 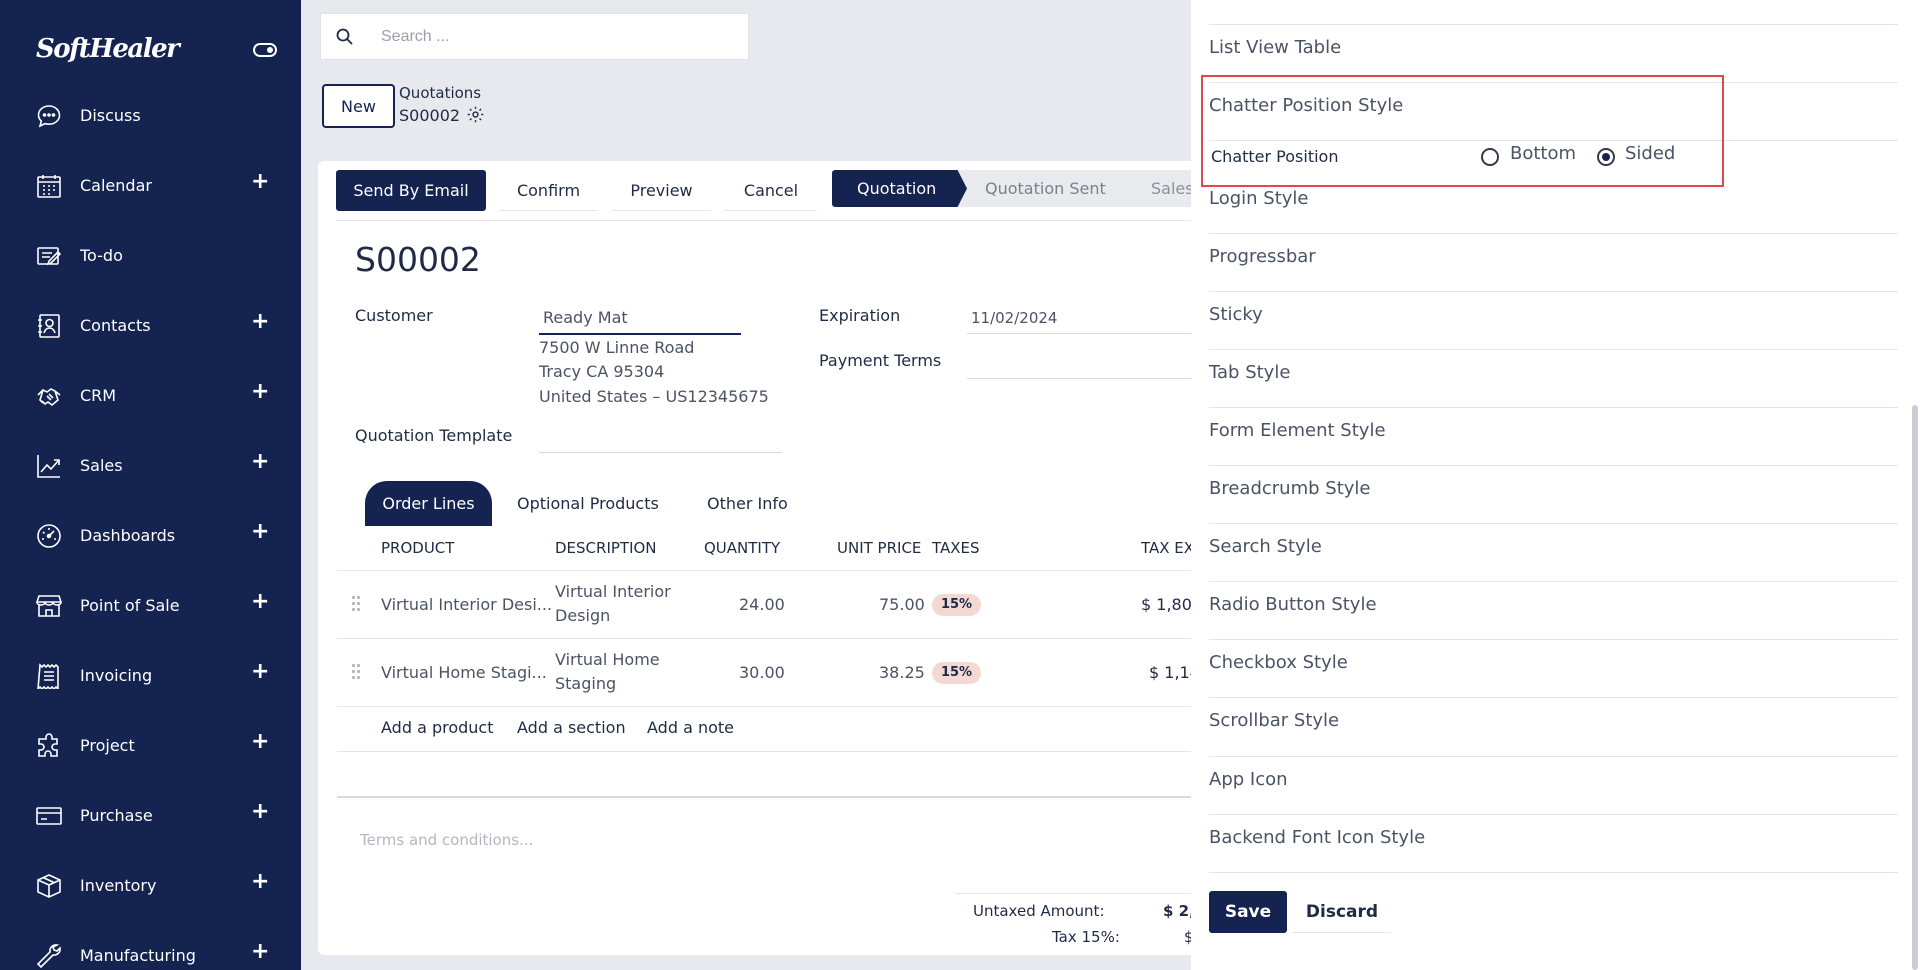 What do you see at coordinates (1082, 378) in the screenshot?
I see `payment-terms-input` at bounding box center [1082, 378].